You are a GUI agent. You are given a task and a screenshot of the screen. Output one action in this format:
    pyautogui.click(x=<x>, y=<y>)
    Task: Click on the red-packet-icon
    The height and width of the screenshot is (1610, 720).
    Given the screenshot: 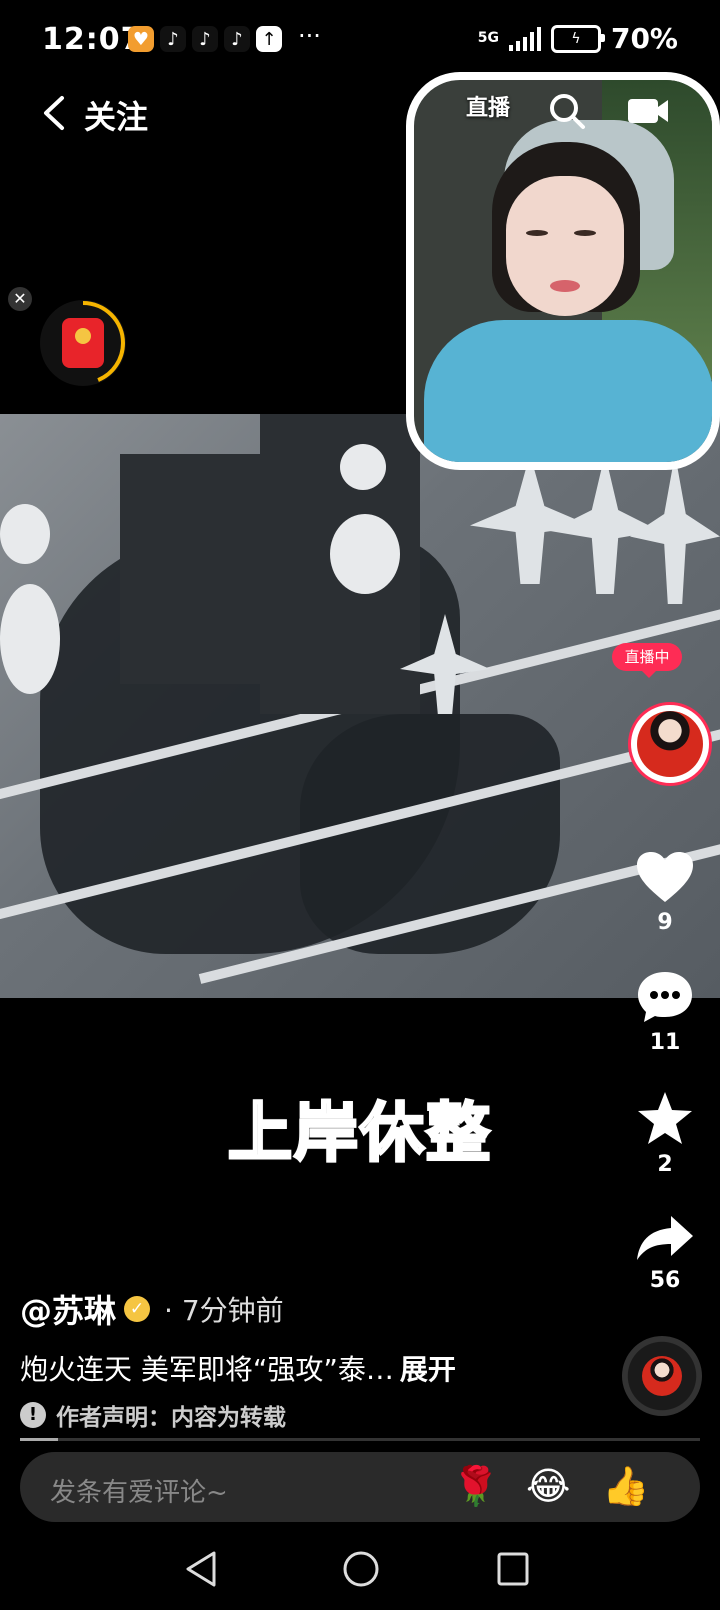 What is the action you would take?
    pyautogui.click(x=83, y=343)
    